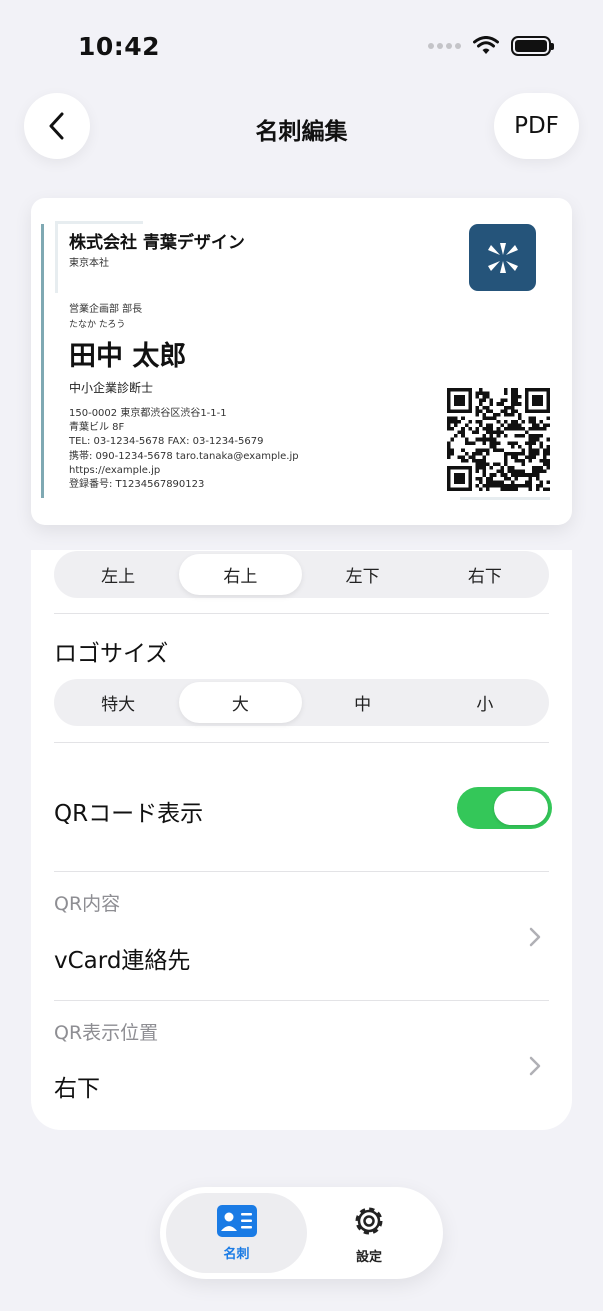  What do you see at coordinates (89, 263) in the screenshot?
I see `card-branch: 東京本社` at bounding box center [89, 263].